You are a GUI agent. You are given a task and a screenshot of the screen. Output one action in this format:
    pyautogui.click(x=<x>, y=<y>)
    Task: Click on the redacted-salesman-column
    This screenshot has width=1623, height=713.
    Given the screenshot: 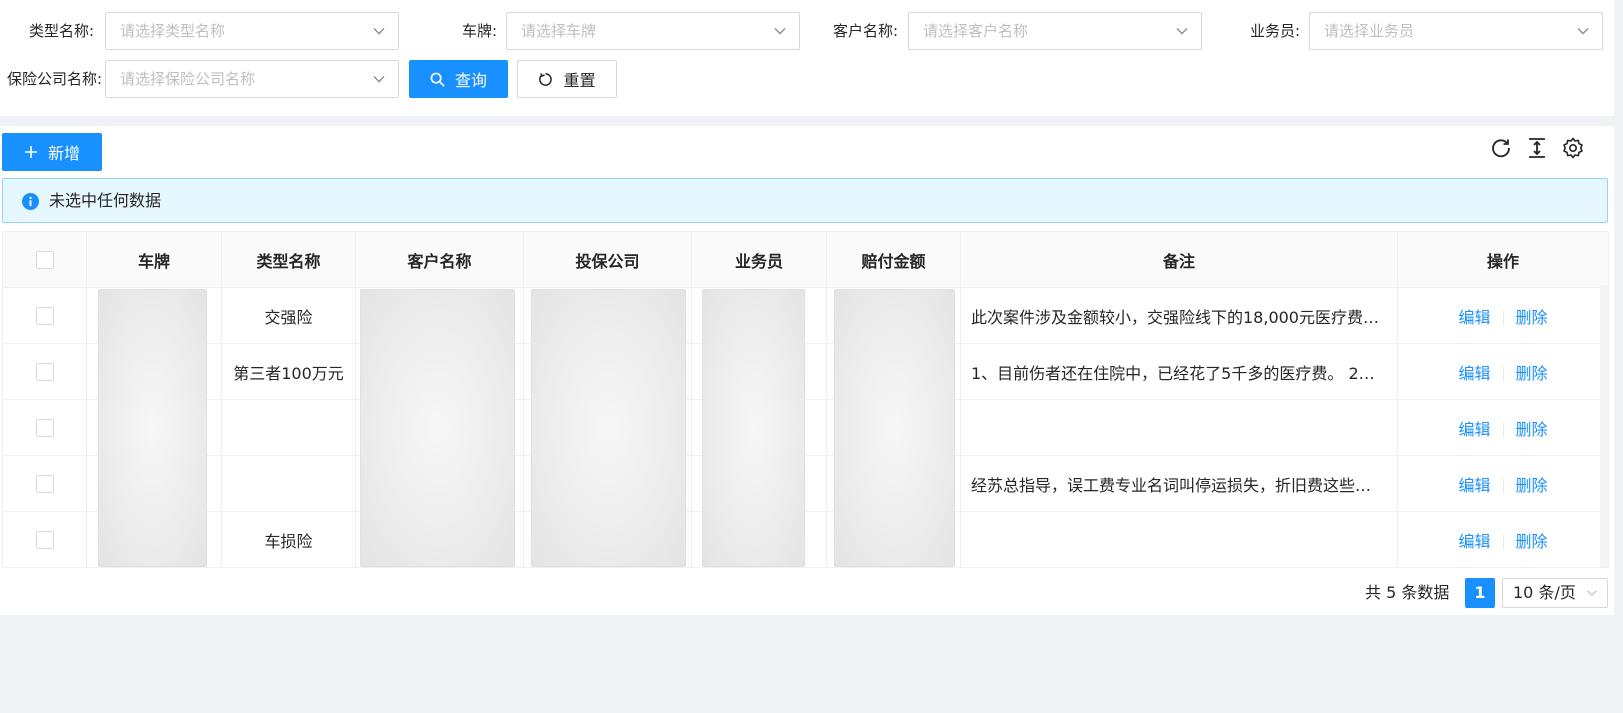 What is the action you would take?
    pyautogui.click(x=753, y=428)
    